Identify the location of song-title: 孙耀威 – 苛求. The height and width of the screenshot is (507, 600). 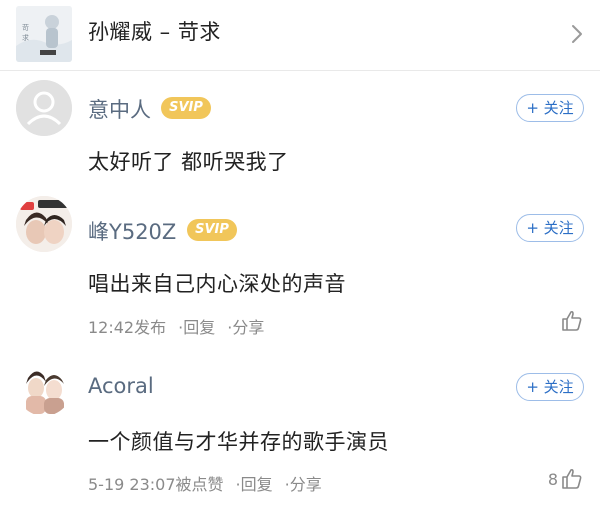
(154, 32).